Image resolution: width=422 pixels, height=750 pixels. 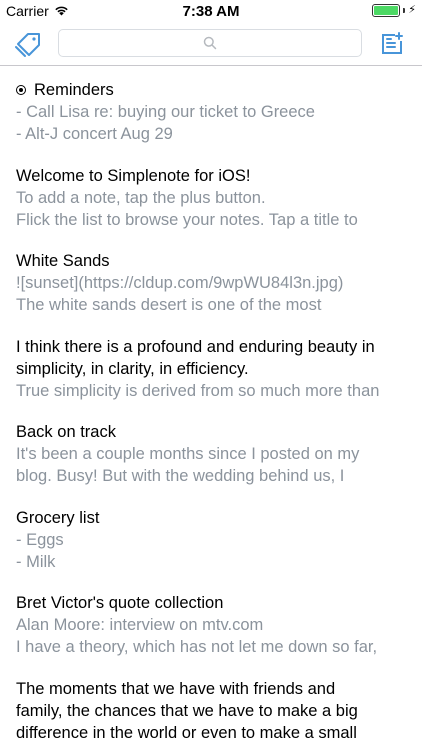 I want to click on note-item-grocery-list: Grocery list - Eggs - Milk, so click(x=211, y=538).